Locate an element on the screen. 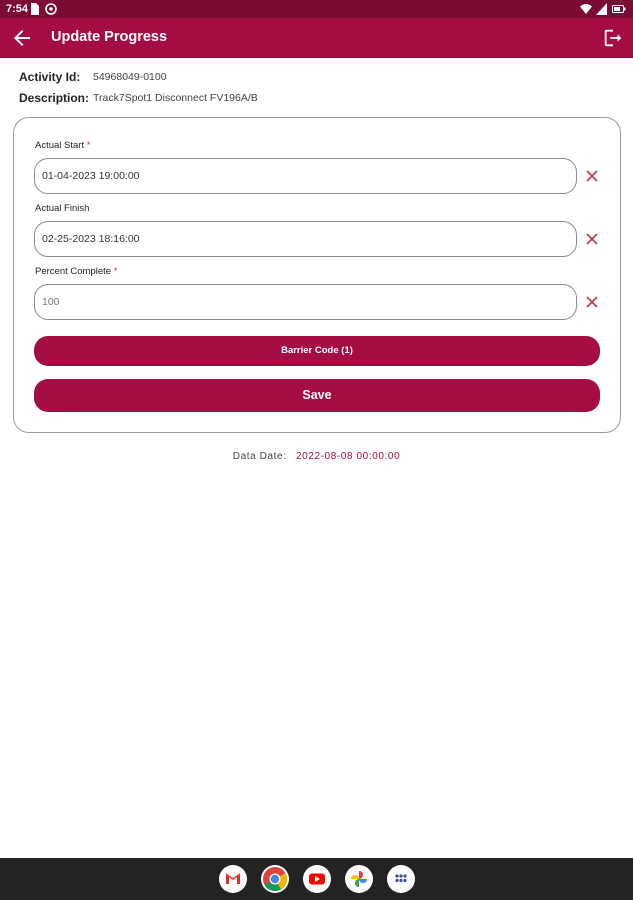 This screenshot has width=633, height=900. actual-finish-label: Actual Finish is located at coordinates (62, 208).